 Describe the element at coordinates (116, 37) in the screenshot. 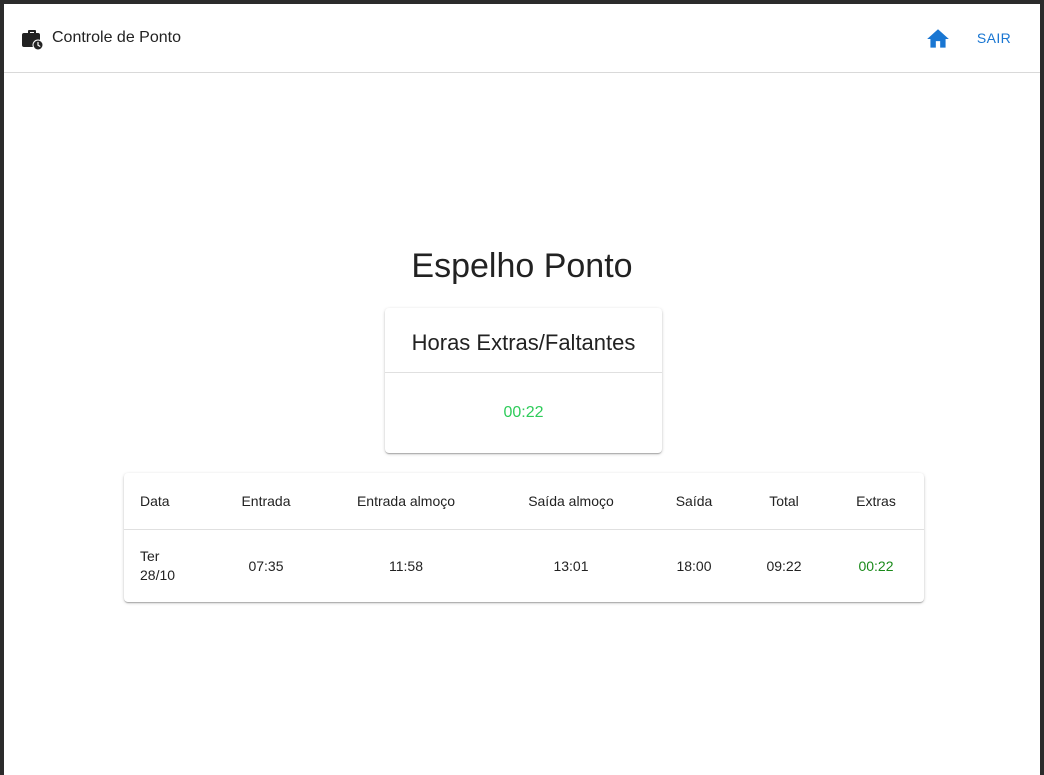

I see `app-title: Controle de Ponto` at that location.